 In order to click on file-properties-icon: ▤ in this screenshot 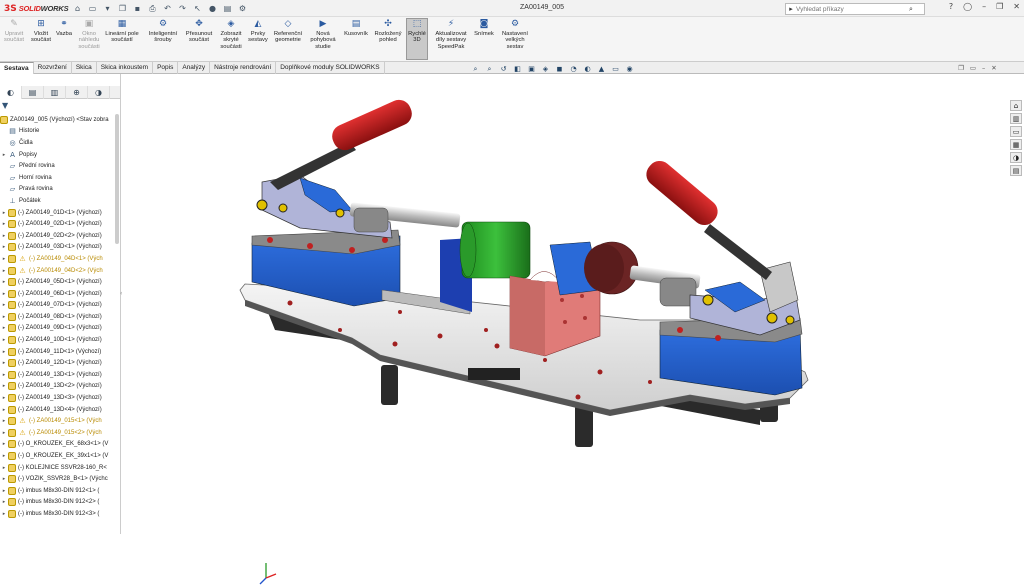, I will do `click(227, 8)`.